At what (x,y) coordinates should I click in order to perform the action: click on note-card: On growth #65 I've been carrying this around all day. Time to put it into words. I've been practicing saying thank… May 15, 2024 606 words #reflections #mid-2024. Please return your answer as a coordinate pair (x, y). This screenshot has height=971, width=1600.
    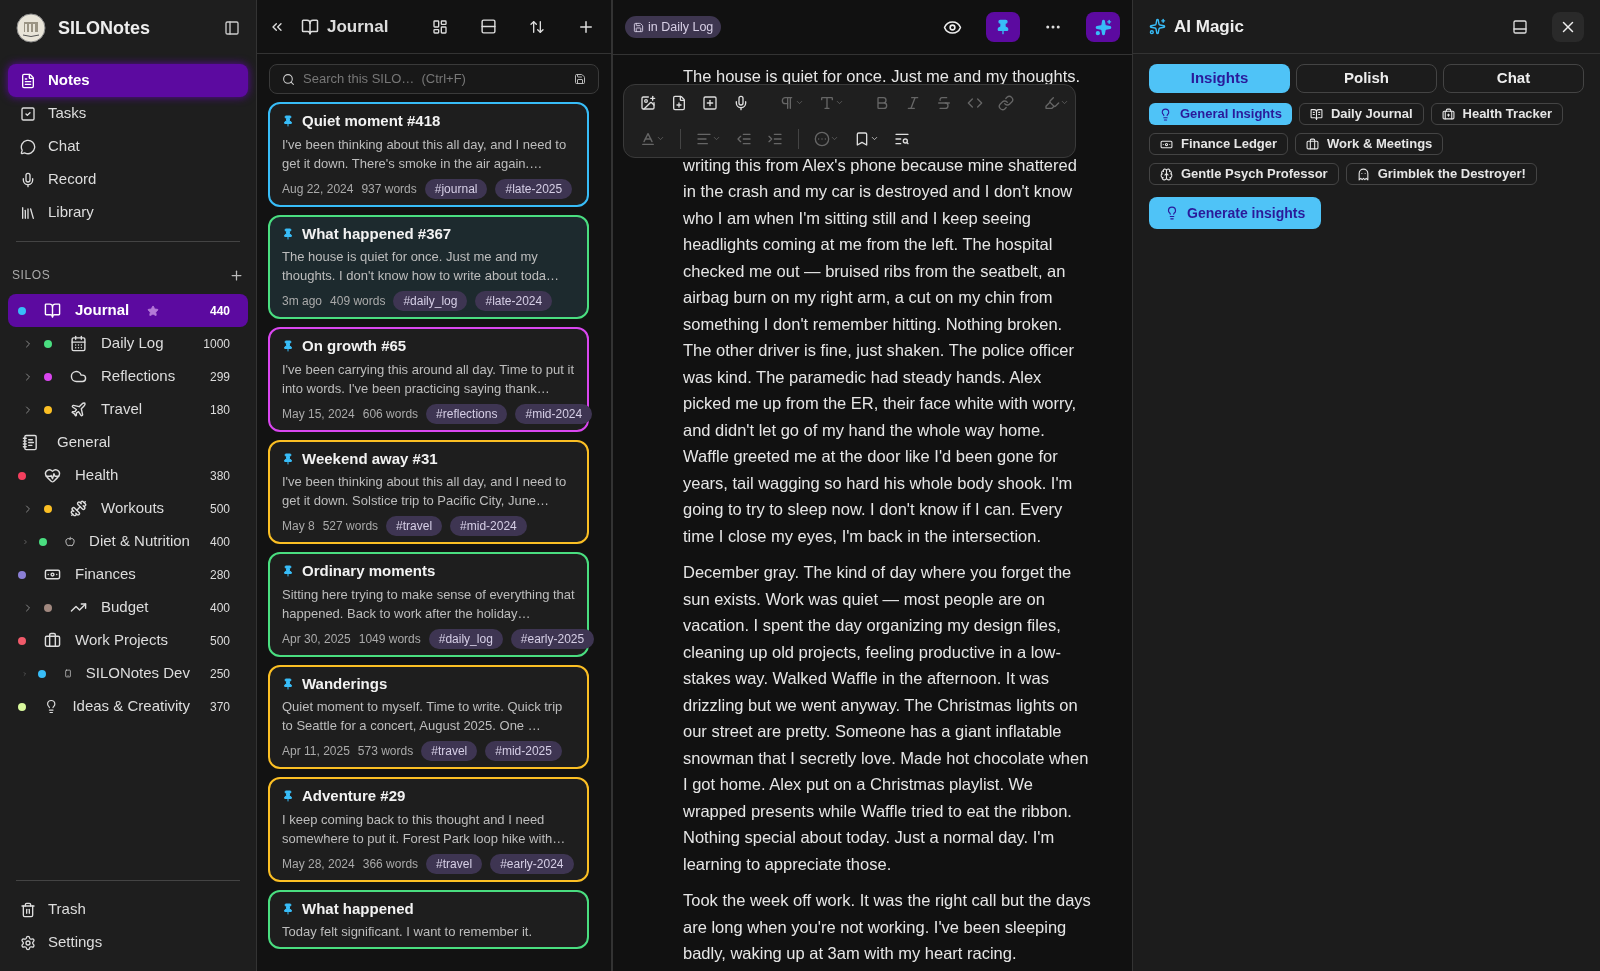
    Looking at the image, I should click on (428, 379).